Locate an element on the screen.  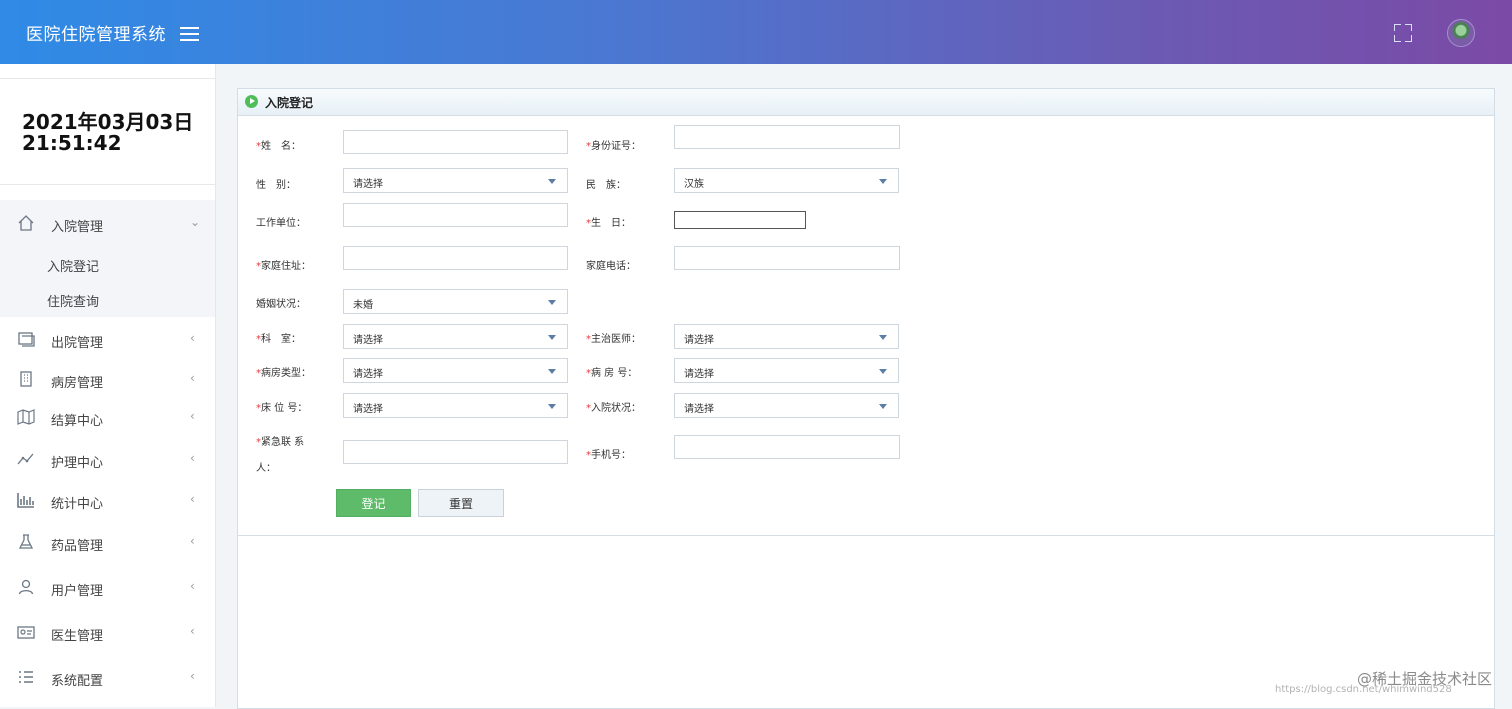
address-input is located at coordinates (455, 258).